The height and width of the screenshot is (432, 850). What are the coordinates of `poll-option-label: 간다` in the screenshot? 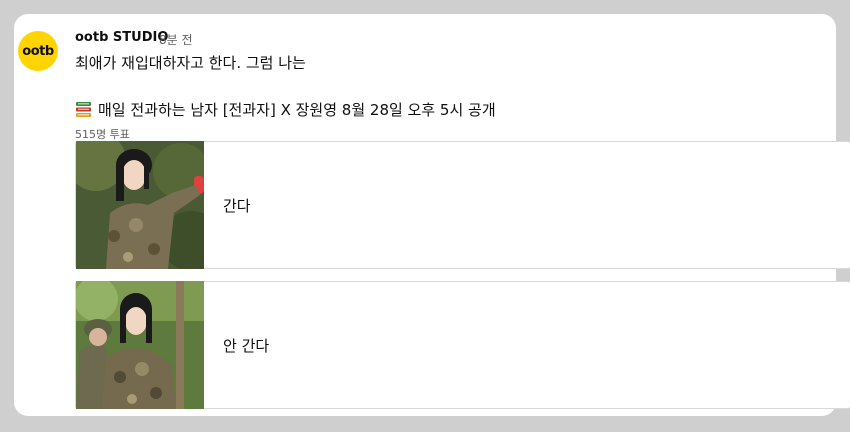 It's located at (237, 205).